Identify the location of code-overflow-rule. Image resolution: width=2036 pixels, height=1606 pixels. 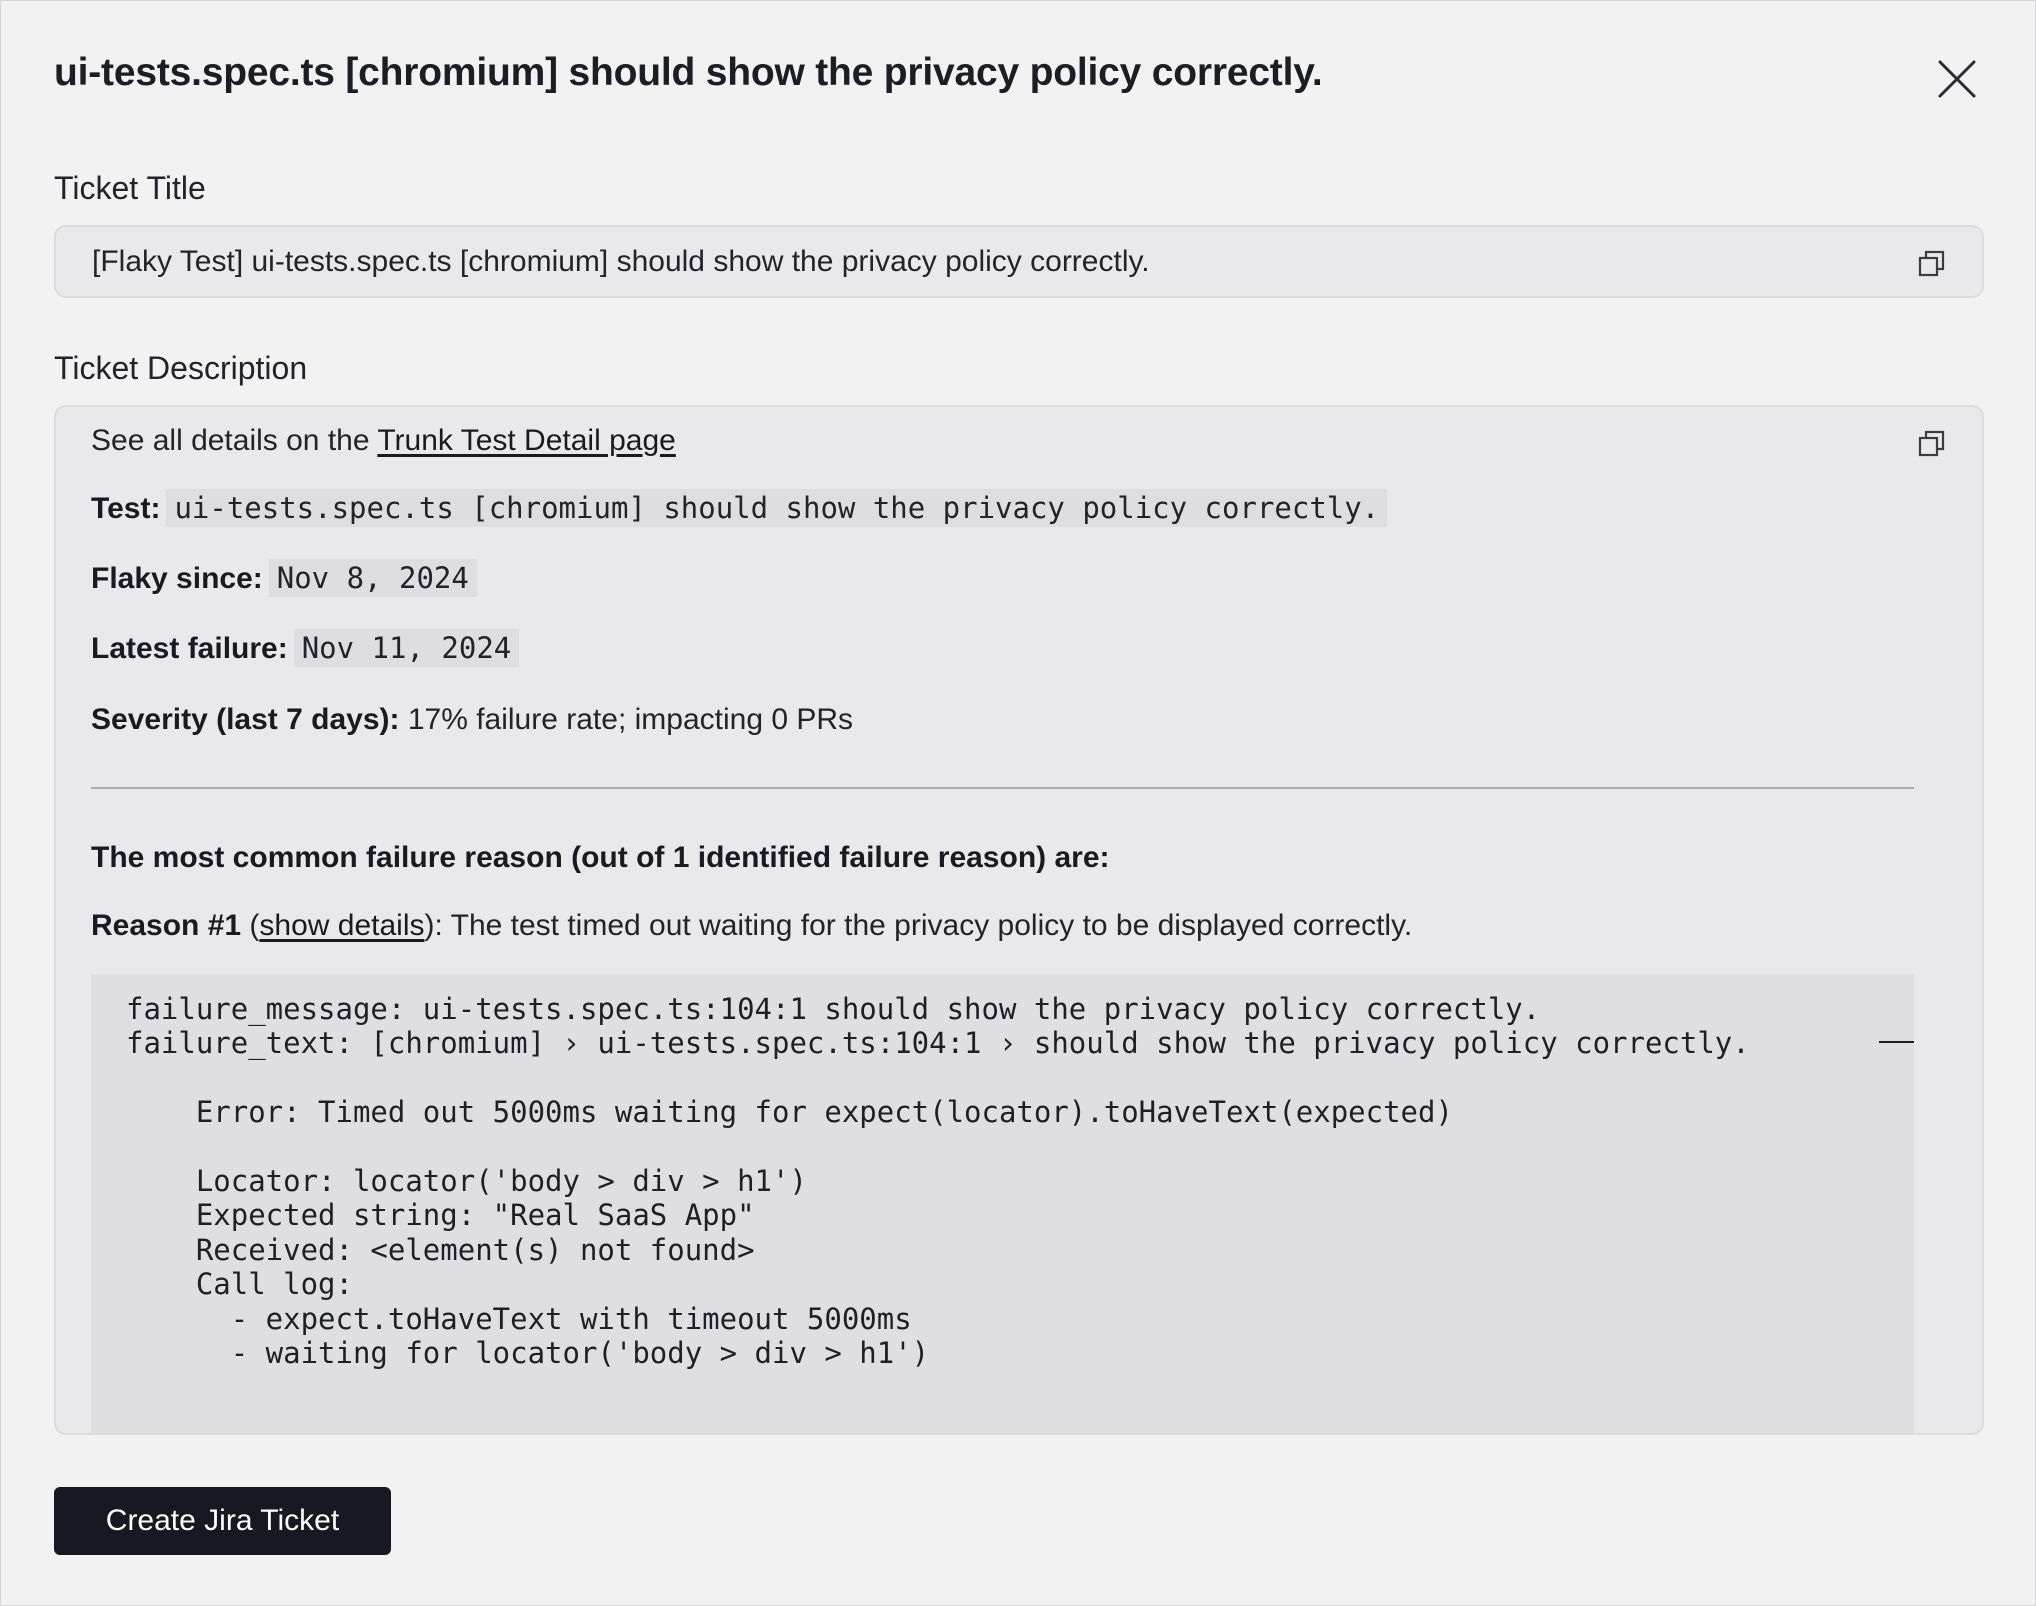
(1896, 1042).